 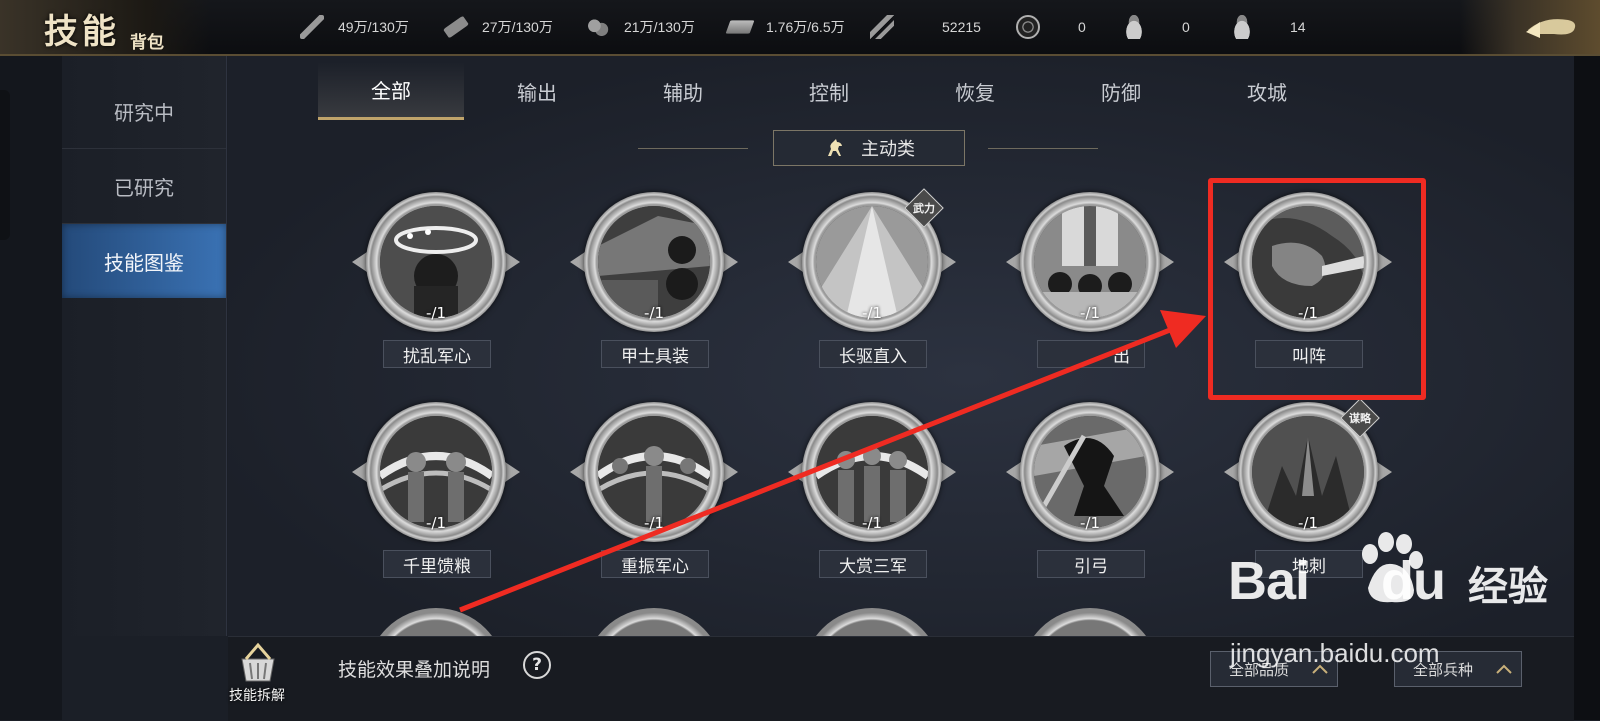 I want to click on skill-decompose-button: 技能拆解, so click(x=257, y=677).